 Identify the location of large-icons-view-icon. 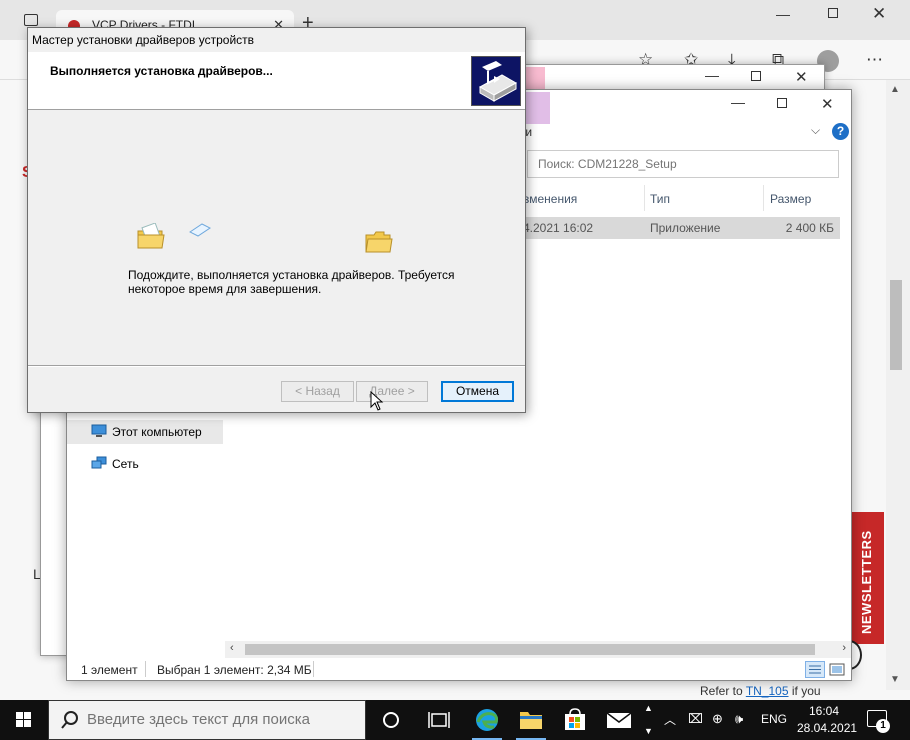
(837, 669).